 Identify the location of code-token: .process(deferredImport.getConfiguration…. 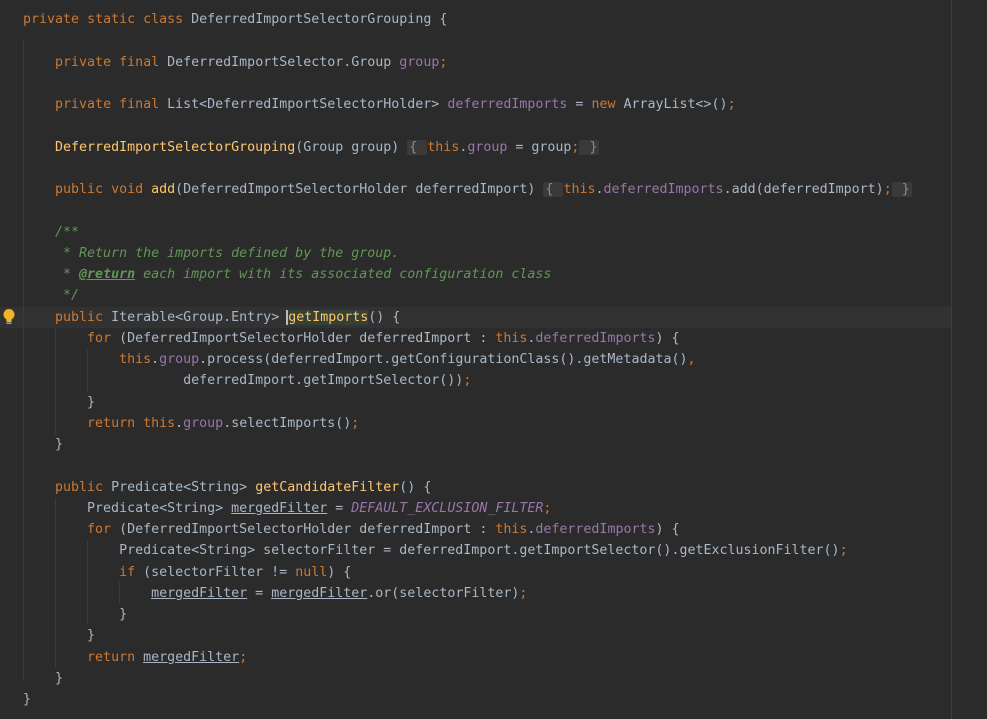
(443, 359).